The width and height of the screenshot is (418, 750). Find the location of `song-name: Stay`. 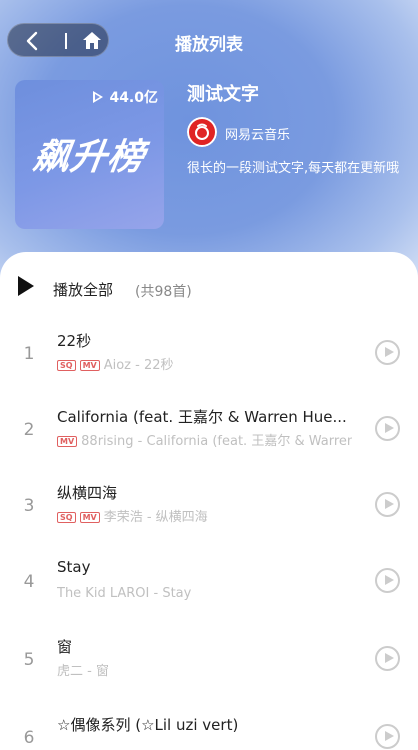

song-name: Stay is located at coordinates (74, 567).